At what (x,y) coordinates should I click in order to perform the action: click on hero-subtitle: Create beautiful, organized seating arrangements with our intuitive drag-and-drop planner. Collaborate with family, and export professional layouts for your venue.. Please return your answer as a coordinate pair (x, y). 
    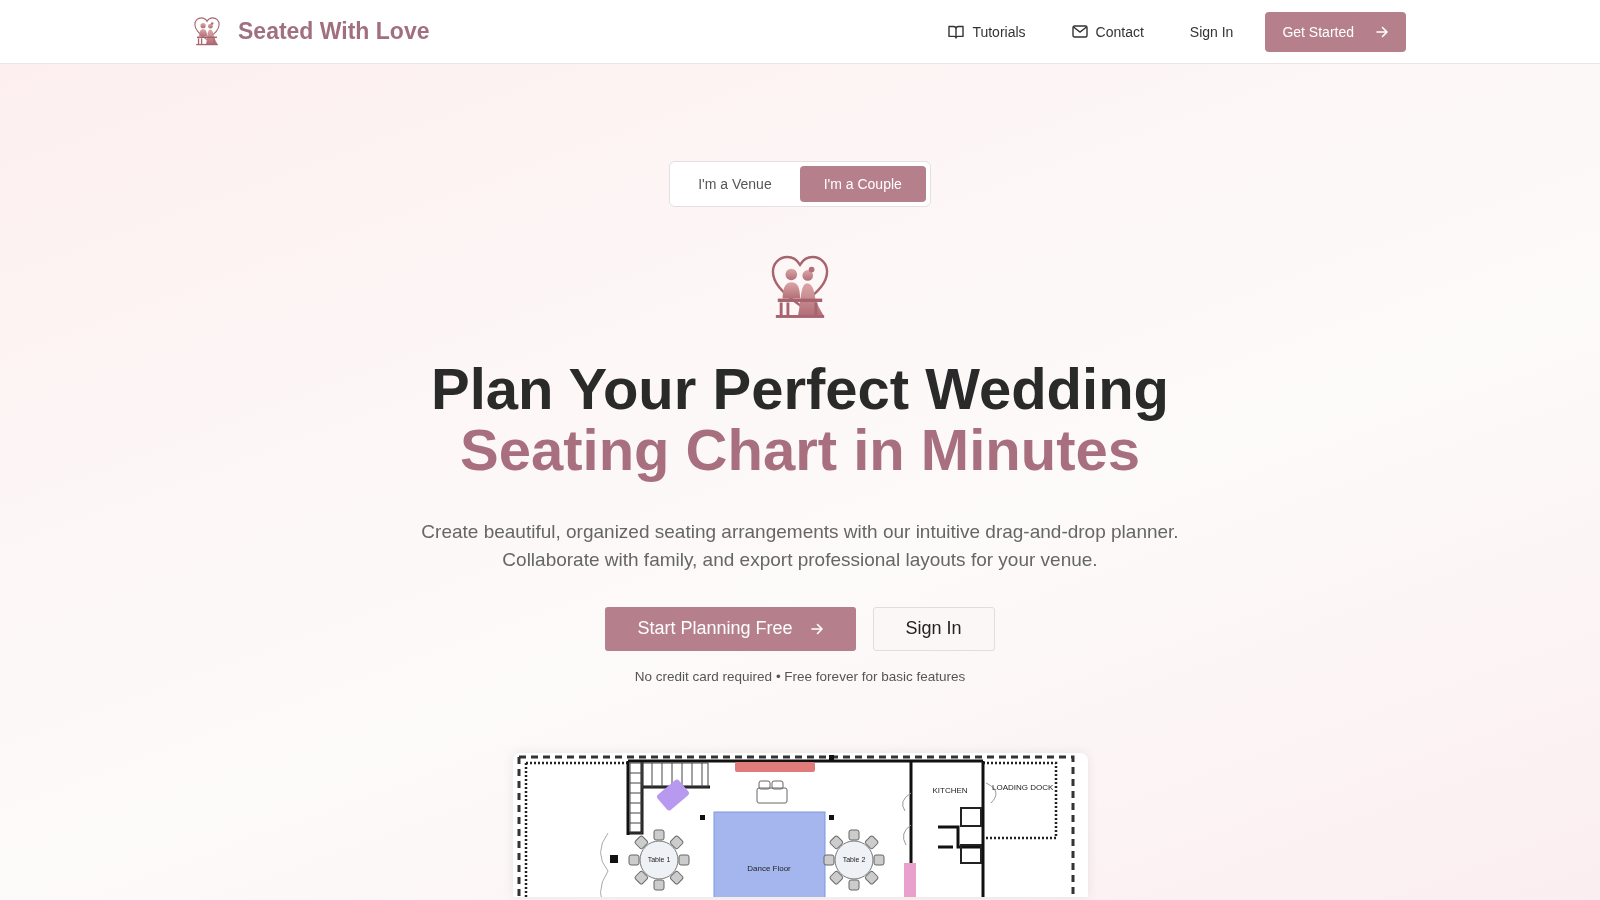
    Looking at the image, I should click on (800, 545).